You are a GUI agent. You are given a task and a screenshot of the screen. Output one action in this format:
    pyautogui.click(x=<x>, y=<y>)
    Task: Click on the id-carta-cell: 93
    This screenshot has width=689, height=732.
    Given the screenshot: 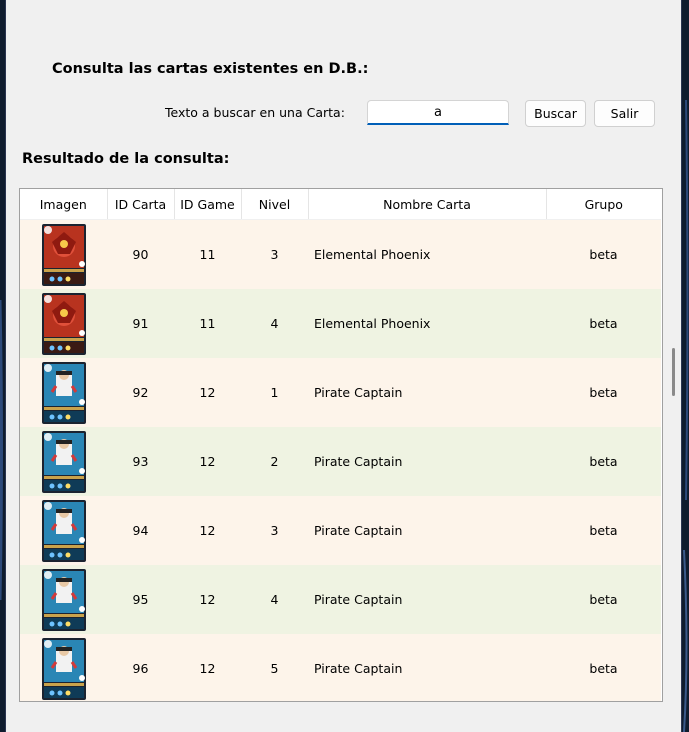 What is the action you would take?
    pyautogui.click(x=140, y=461)
    